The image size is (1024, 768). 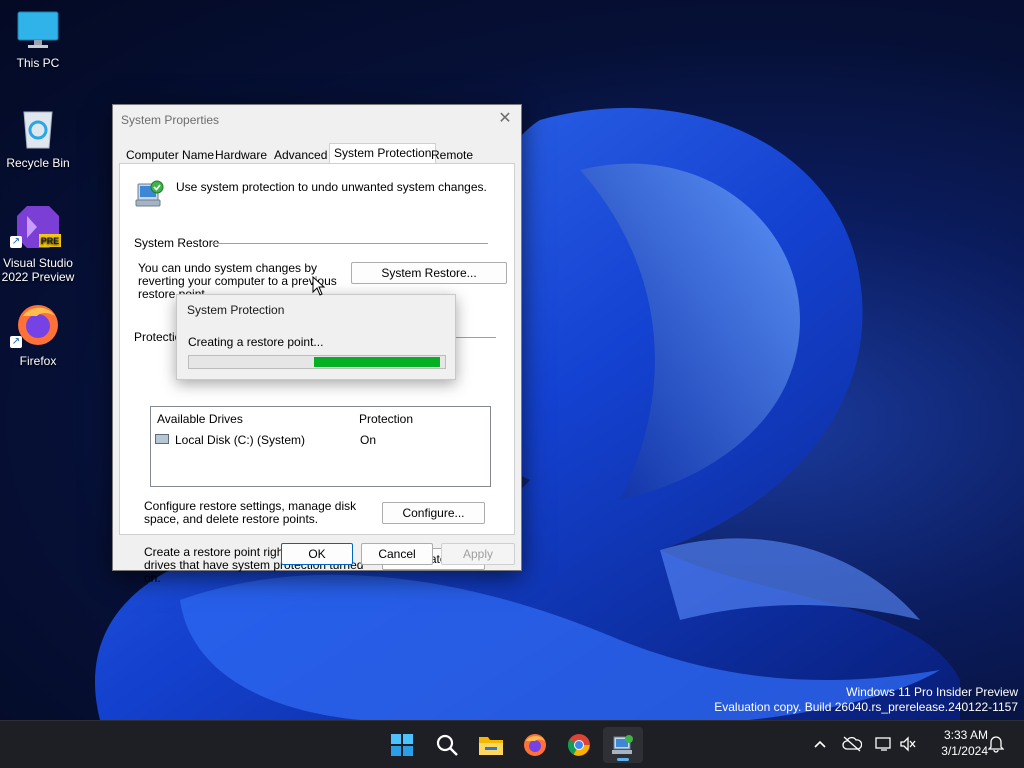 What do you see at coordinates (965, 735) in the screenshot?
I see `clock-time: 3:33 AM` at bounding box center [965, 735].